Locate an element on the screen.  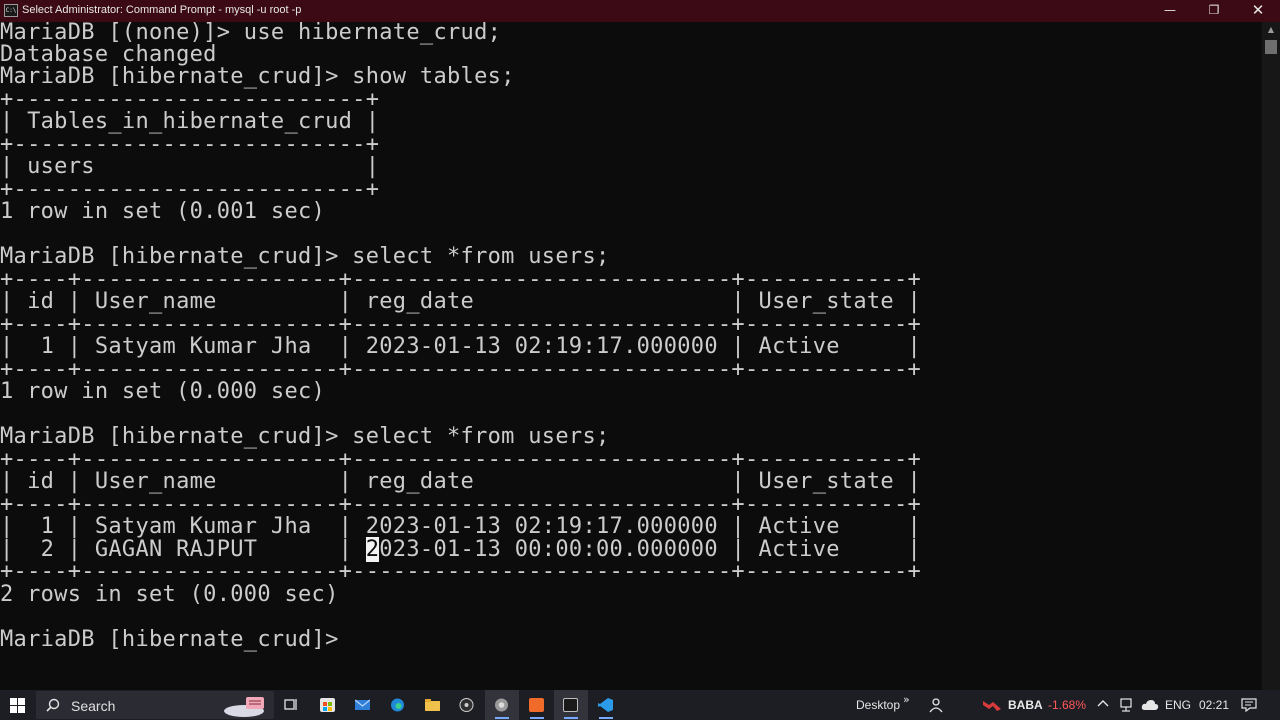
onedrive-cloud-icon is located at coordinates (1150, 705).